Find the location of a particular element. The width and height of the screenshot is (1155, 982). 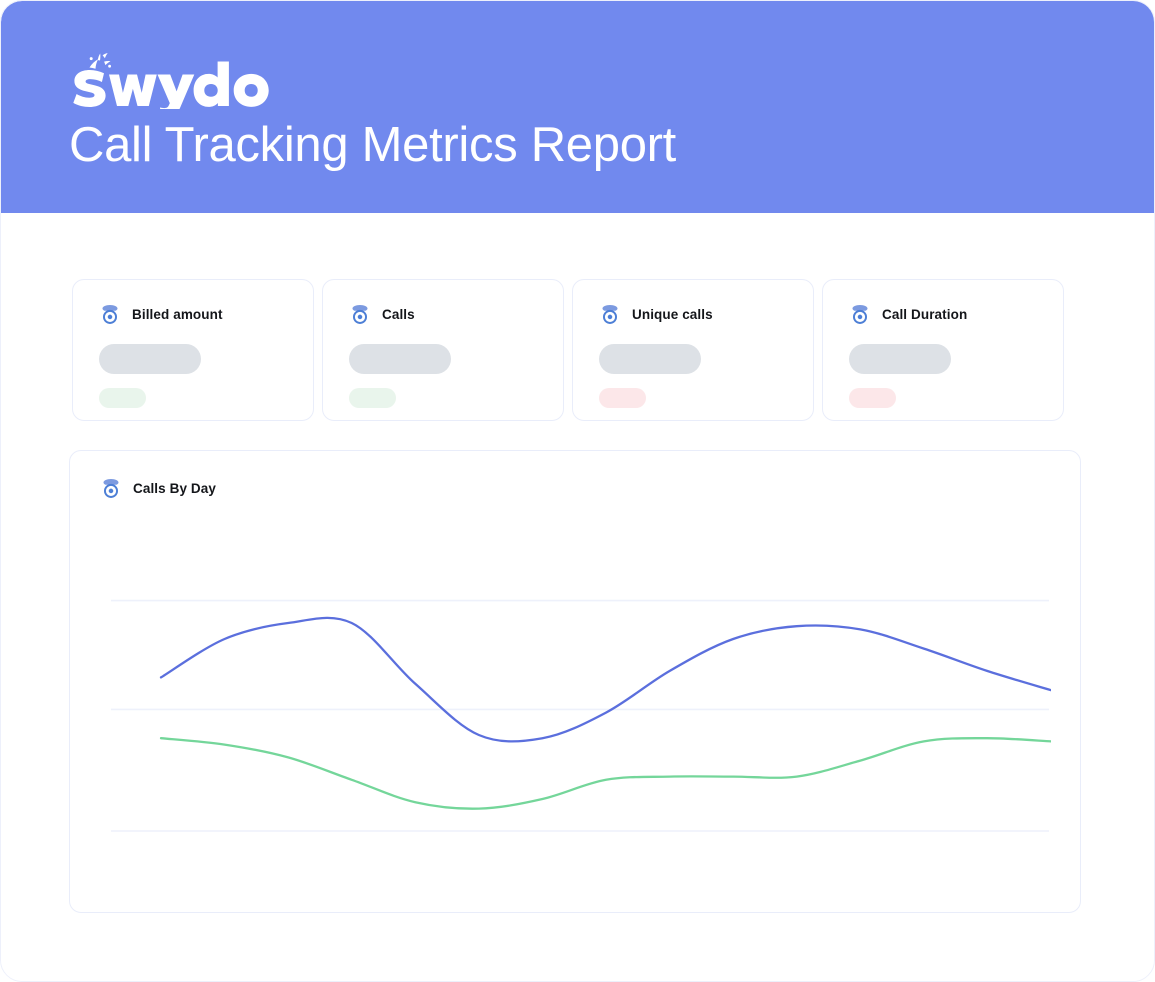

kpi-header: Billed amount is located at coordinates (161, 314).